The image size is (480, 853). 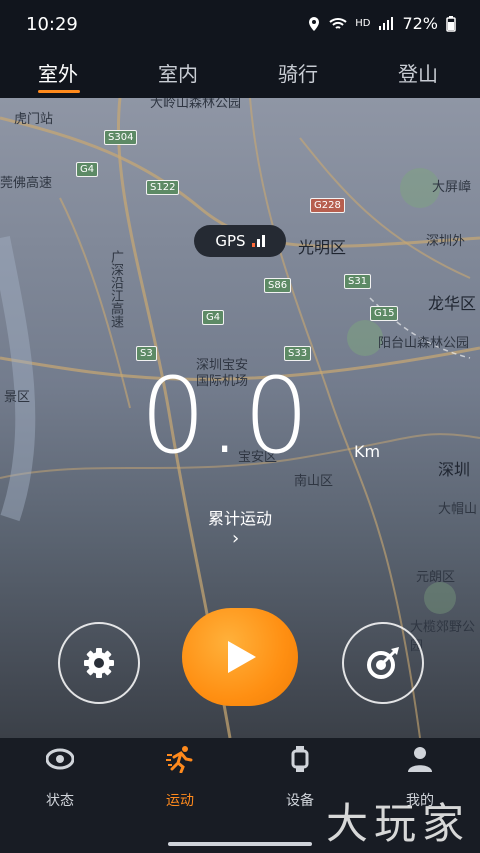 I want to click on target-icon, so click(x=383, y=663).